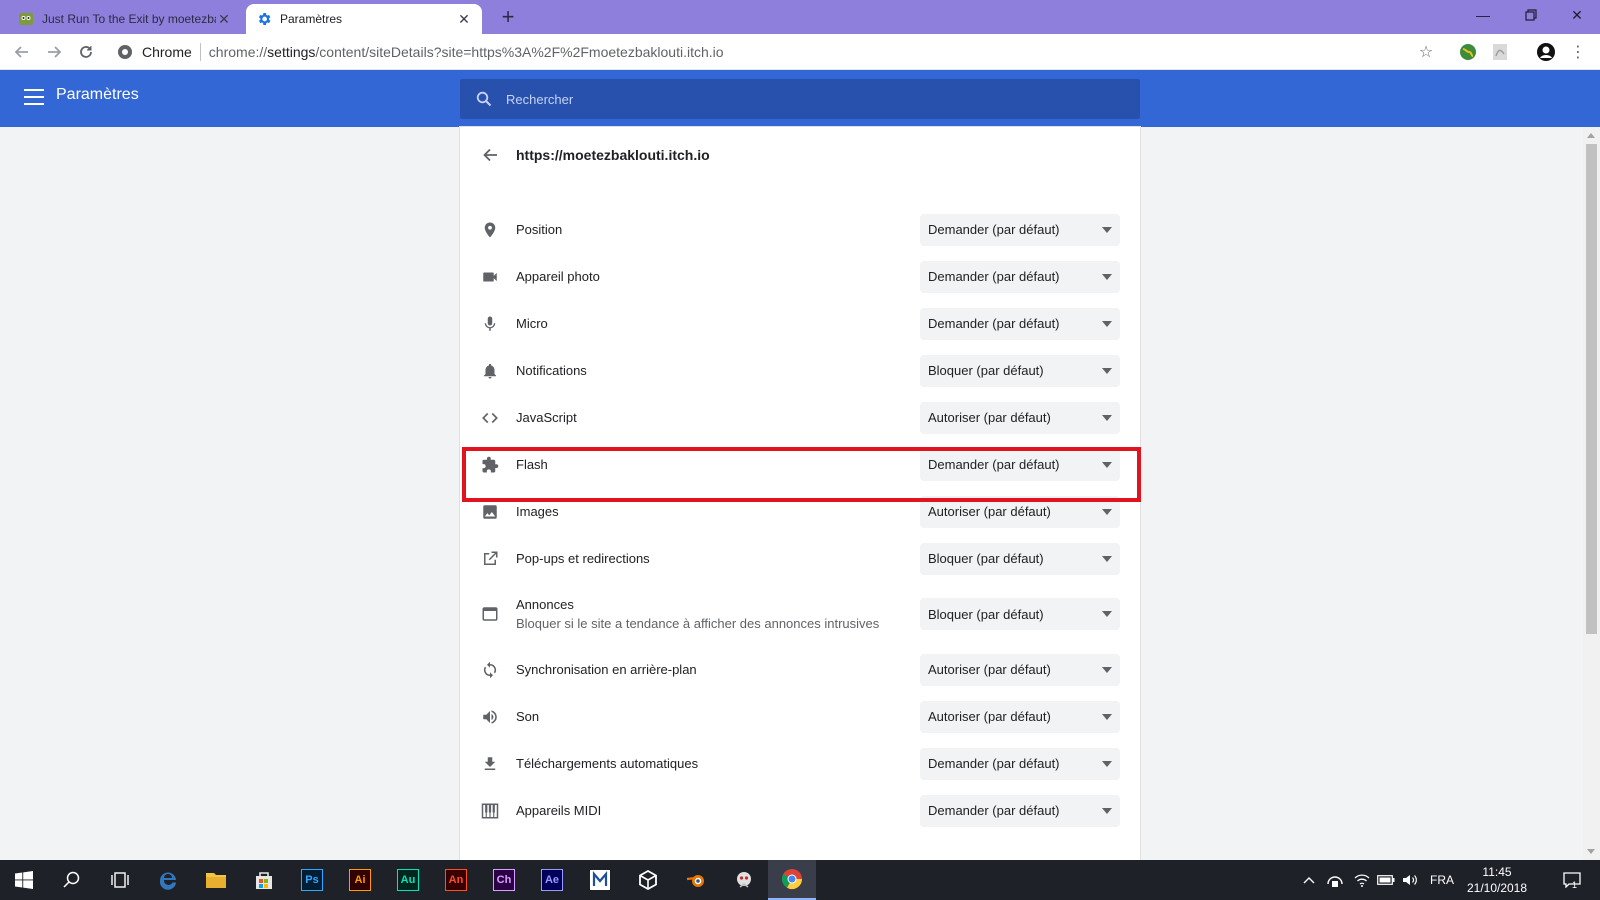 Image resolution: width=1600 pixels, height=900 pixels. I want to click on taskbar-blender, so click(696, 880).